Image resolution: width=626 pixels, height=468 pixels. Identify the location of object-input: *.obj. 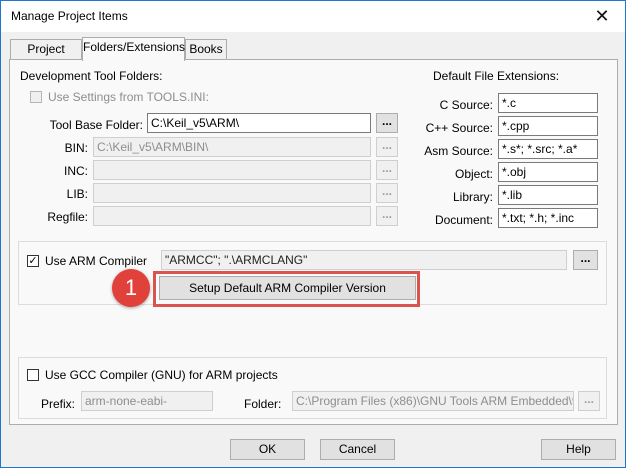
(548, 172).